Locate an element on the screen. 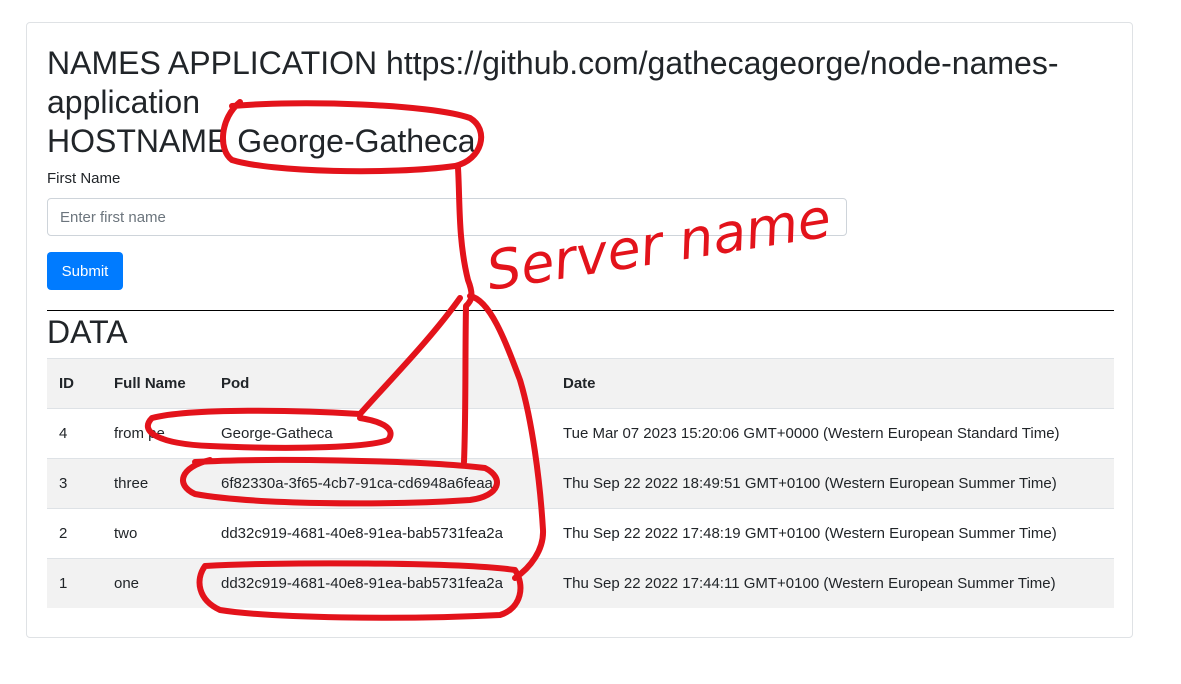  hostname-label: HOSTNAME is located at coordinates (138, 141).